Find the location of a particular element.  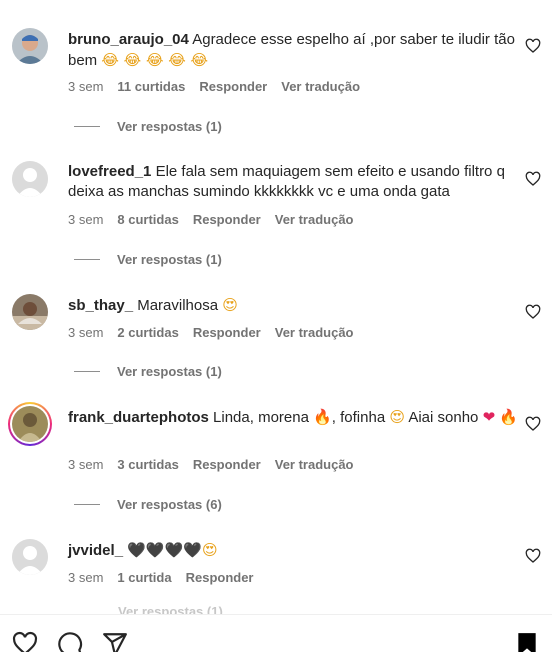

comment-likes: 1 curtida is located at coordinates (144, 577).